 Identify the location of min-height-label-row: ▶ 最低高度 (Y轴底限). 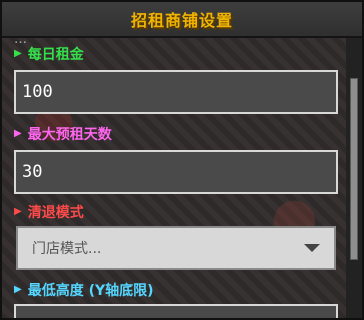
(84, 290).